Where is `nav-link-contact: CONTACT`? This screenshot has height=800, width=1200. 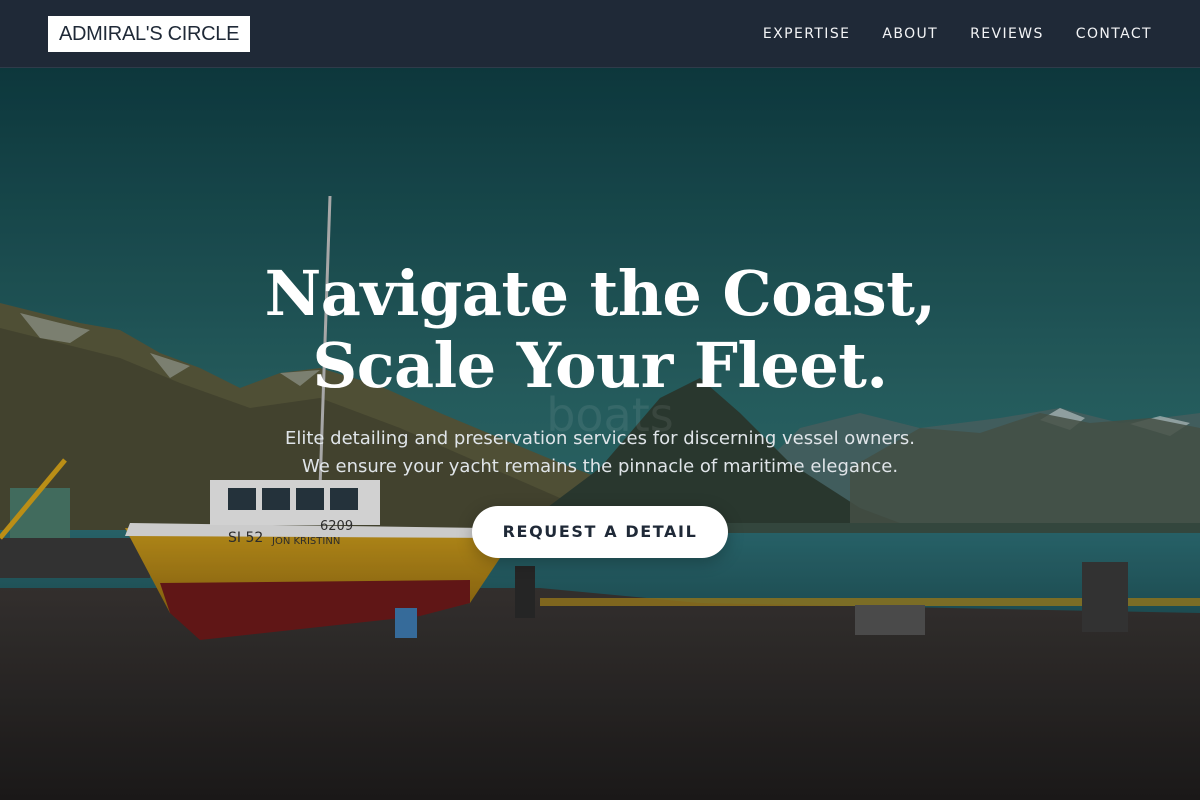
nav-link-contact: CONTACT is located at coordinates (1114, 34).